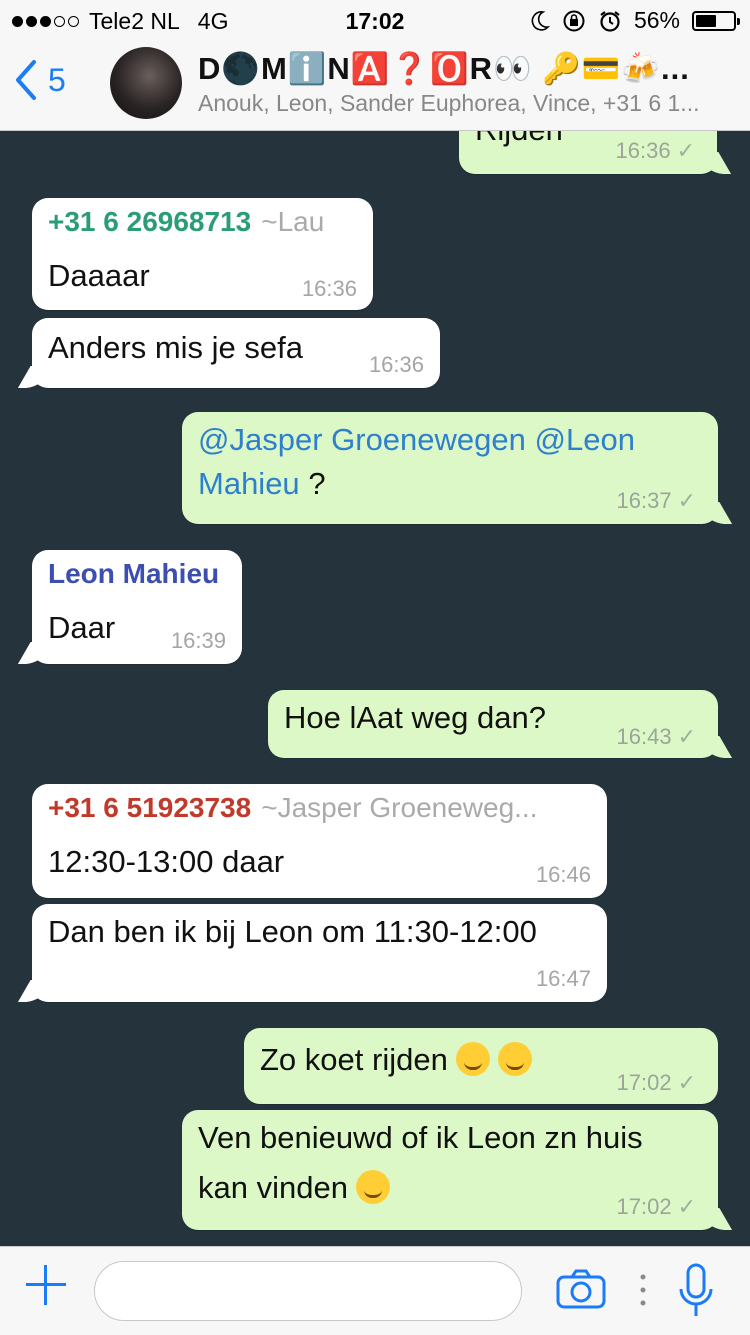  Describe the element at coordinates (574, 20) in the screenshot. I see `rotation-lock-icon` at that location.